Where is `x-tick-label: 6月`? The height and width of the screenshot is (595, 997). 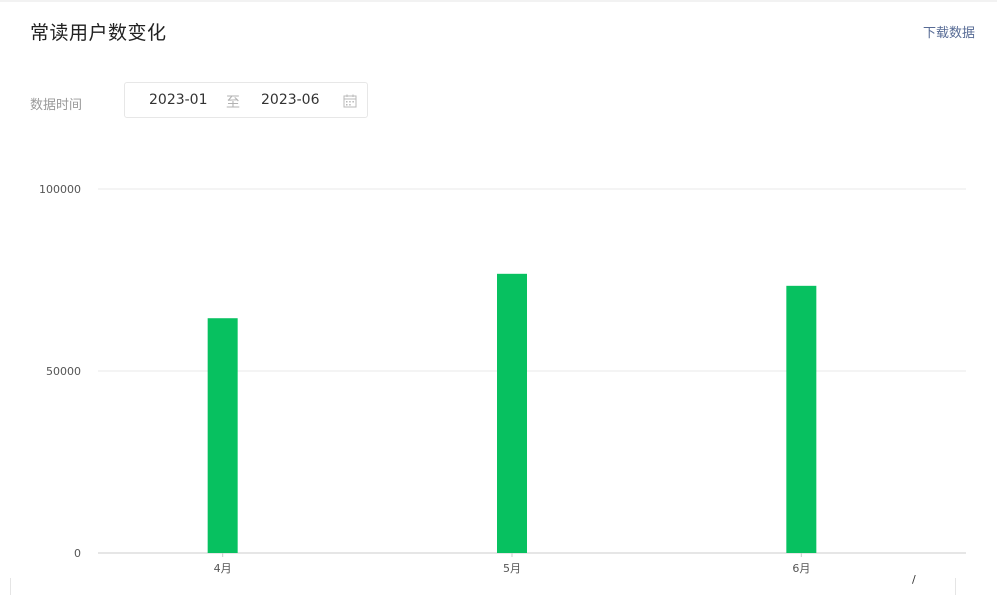
x-tick-label: 6月 is located at coordinates (801, 568).